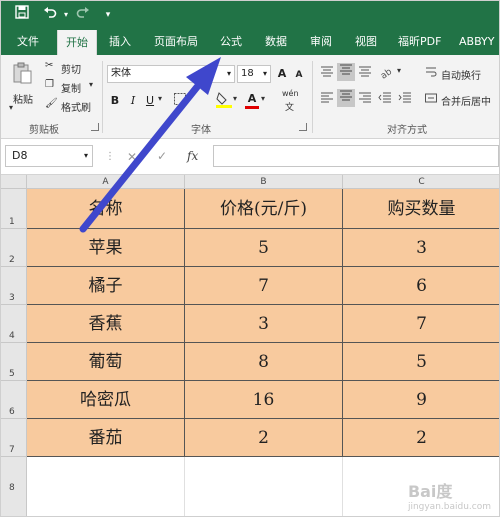  Describe the element at coordinates (254, 74) in the screenshot. I see `font-size-select: 18 ▾` at that location.